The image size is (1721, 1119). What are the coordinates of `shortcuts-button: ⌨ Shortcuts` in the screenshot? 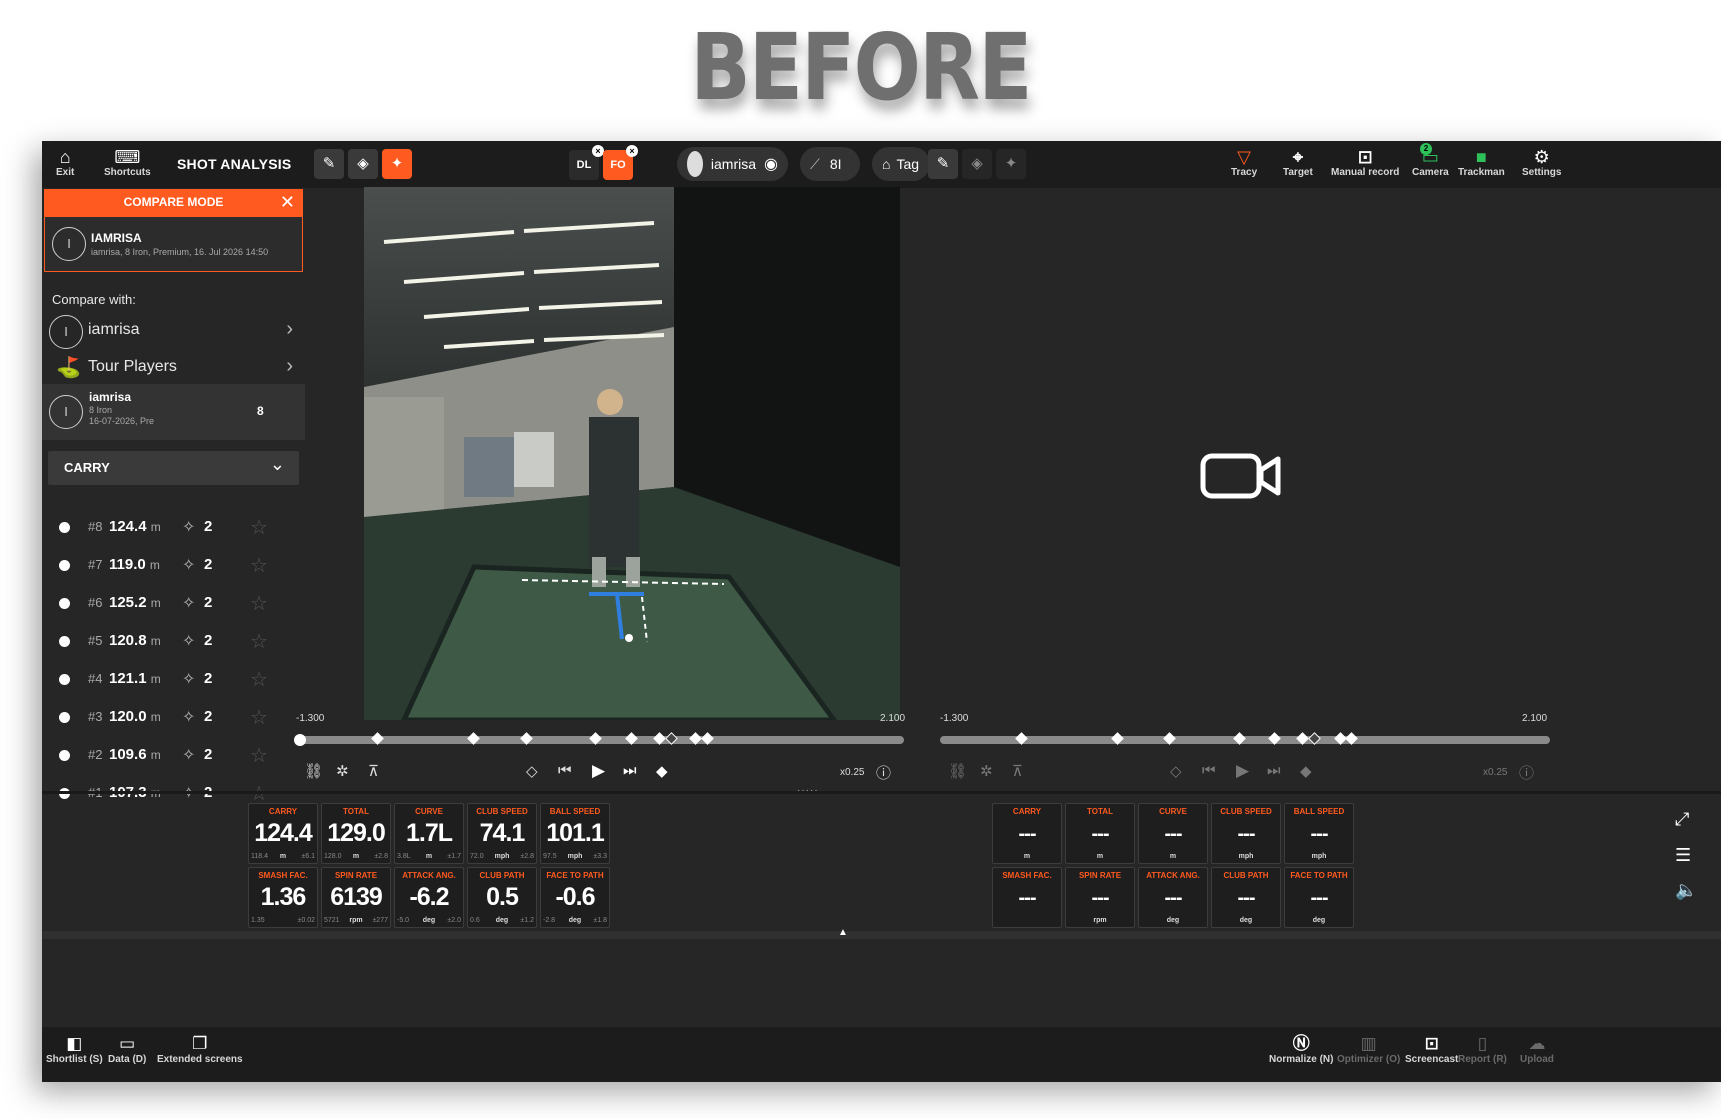 It's located at (127, 162).